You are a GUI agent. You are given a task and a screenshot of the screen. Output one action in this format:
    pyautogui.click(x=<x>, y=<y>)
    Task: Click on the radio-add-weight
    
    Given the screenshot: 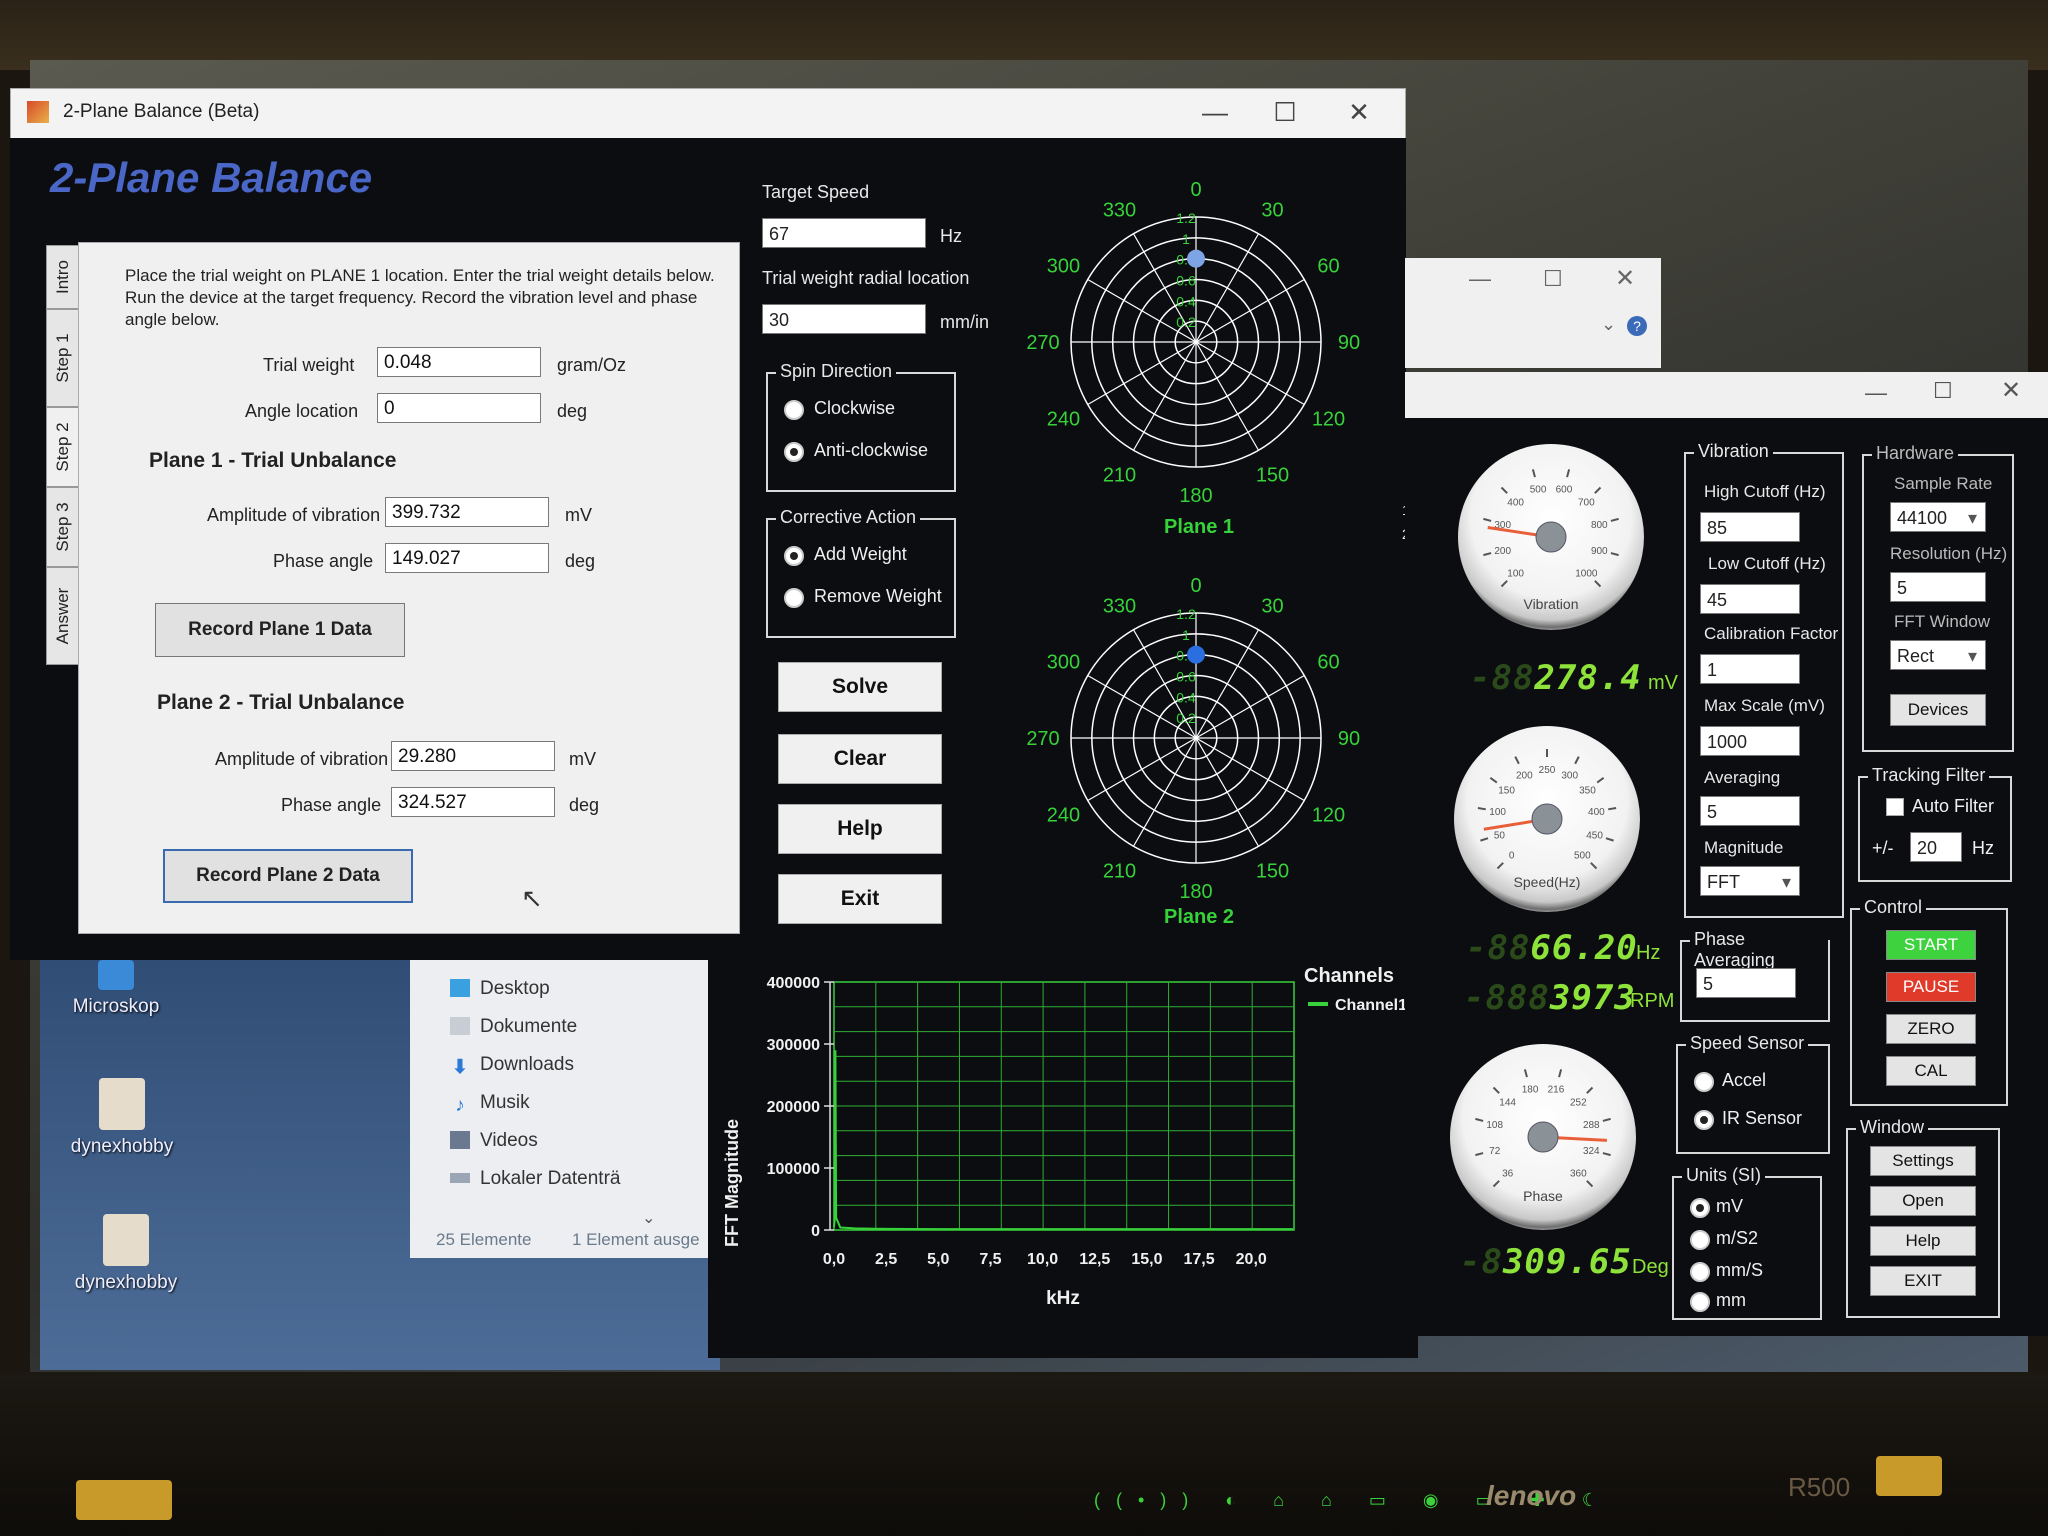 What is the action you would take?
    pyautogui.click(x=794, y=556)
    